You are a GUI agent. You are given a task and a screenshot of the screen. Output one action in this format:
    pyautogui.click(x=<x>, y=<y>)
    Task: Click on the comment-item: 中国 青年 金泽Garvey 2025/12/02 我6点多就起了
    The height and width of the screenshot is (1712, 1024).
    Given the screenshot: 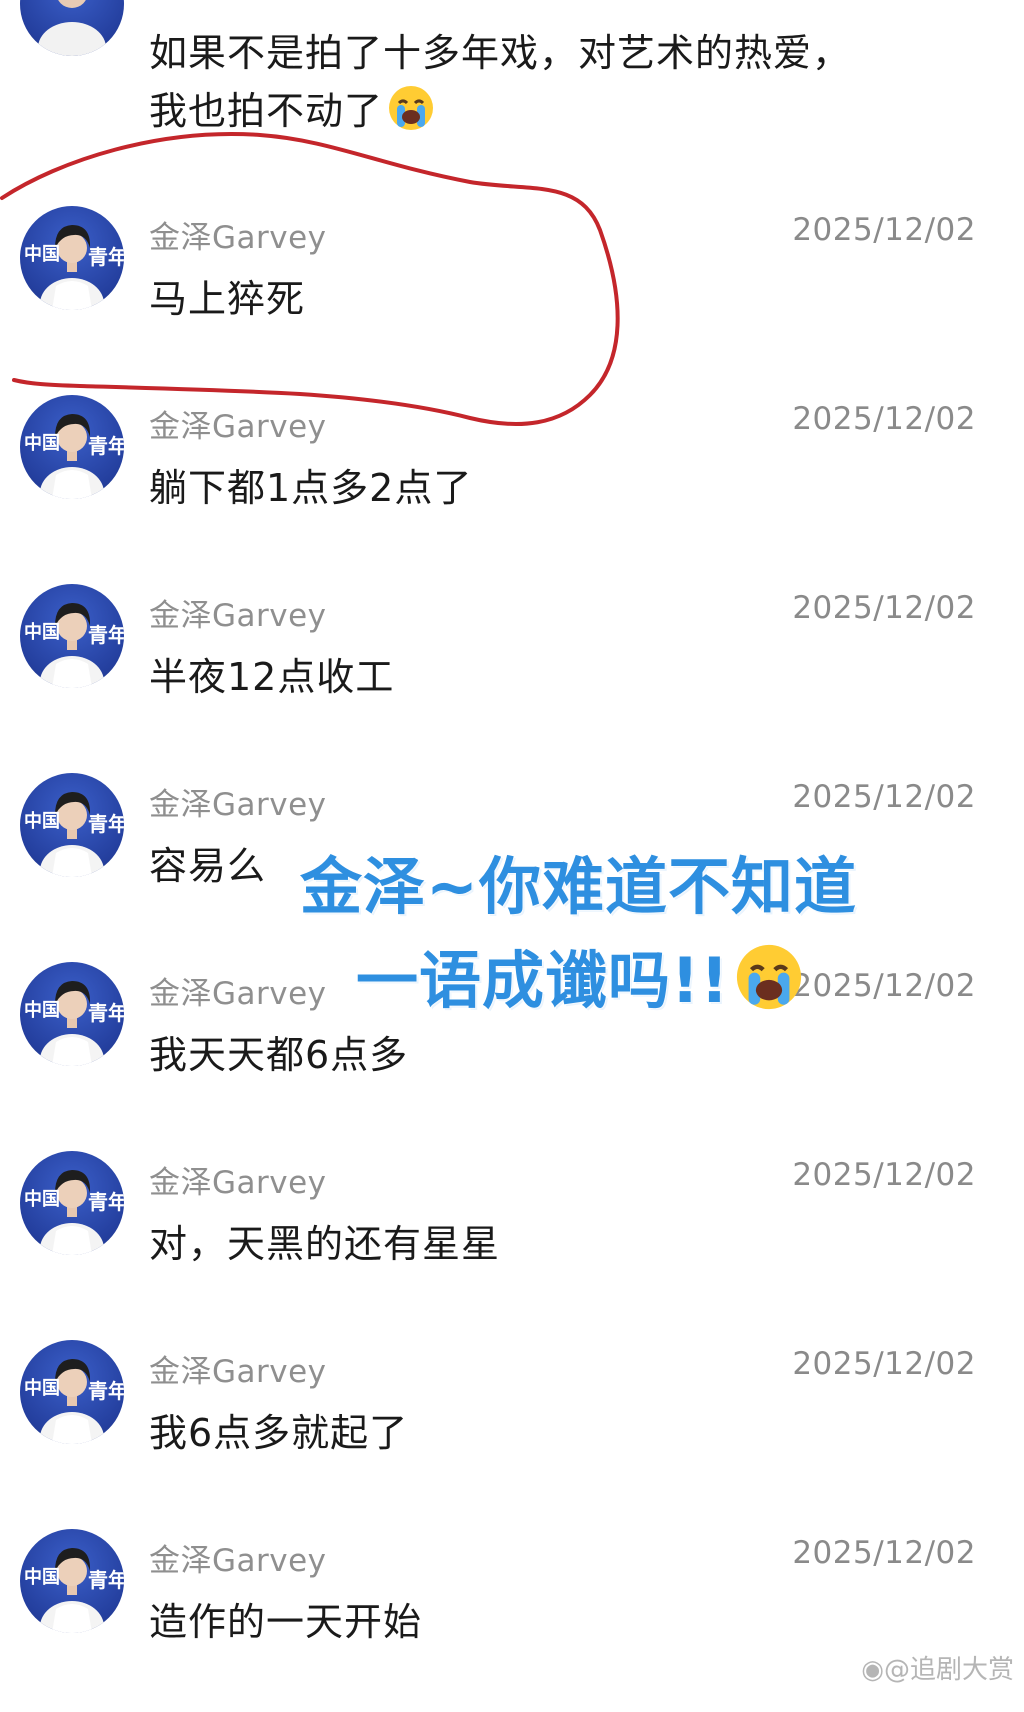 What is the action you would take?
    pyautogui.click(x=512, y=1428)
    